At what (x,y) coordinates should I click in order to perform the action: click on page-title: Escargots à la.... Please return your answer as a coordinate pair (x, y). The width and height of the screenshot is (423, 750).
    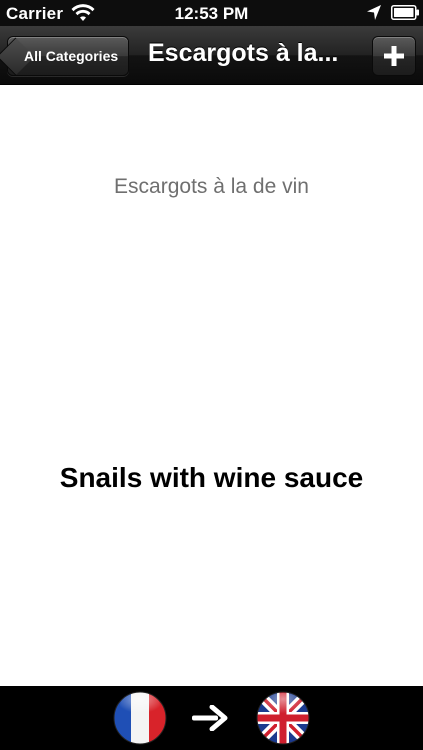
    Looking at the image, I should click on (243, 53).